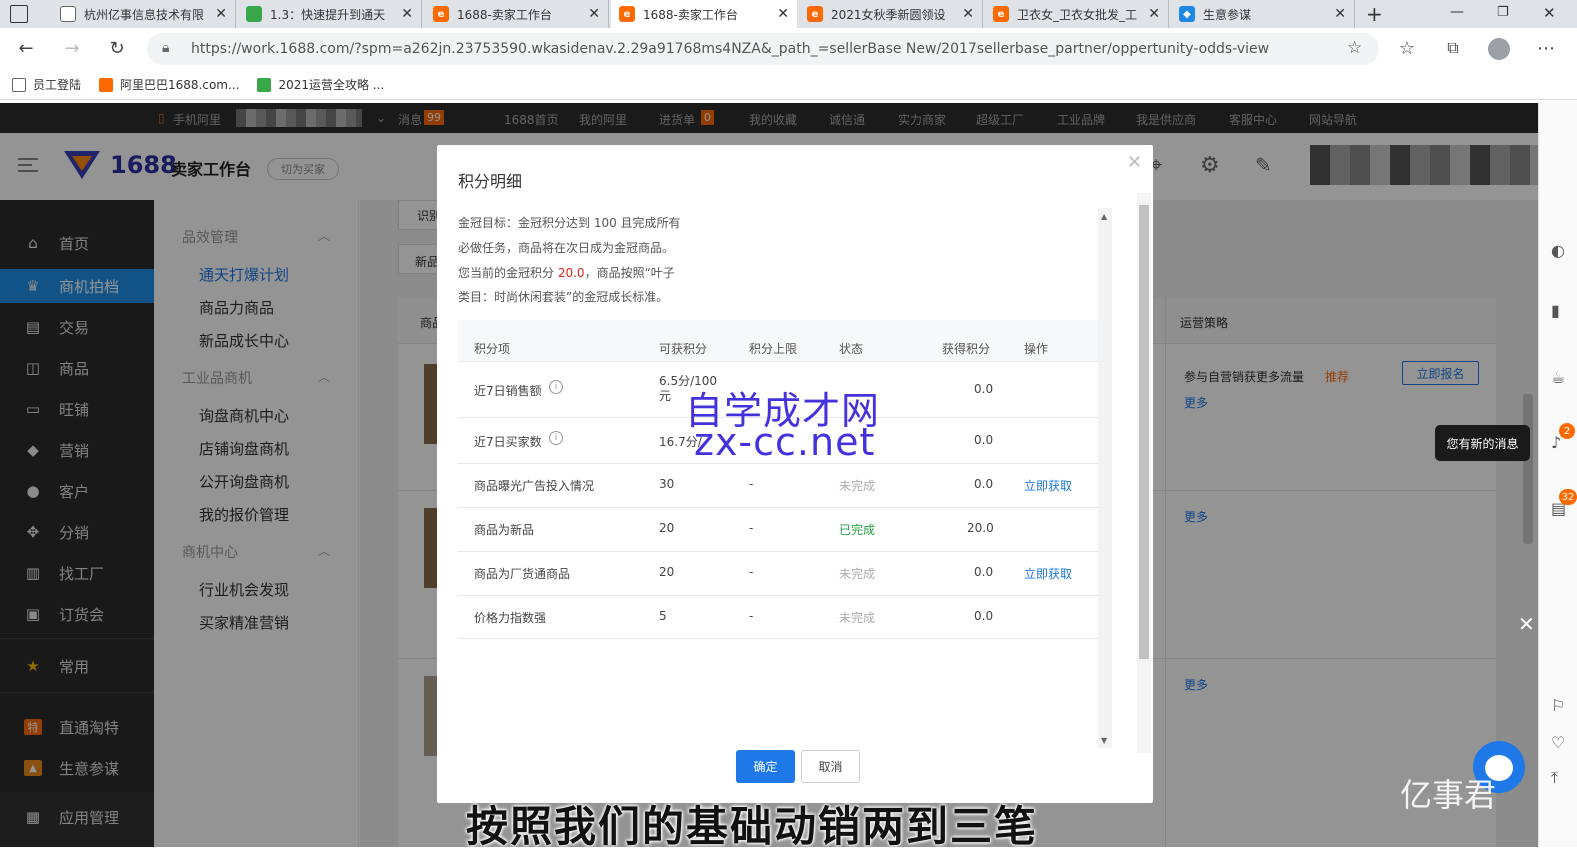  What do you see at coordinates (46, 84) in the screenshot?
I see `bookmark-item: 员工登陆` at bounding box center [46, 84].